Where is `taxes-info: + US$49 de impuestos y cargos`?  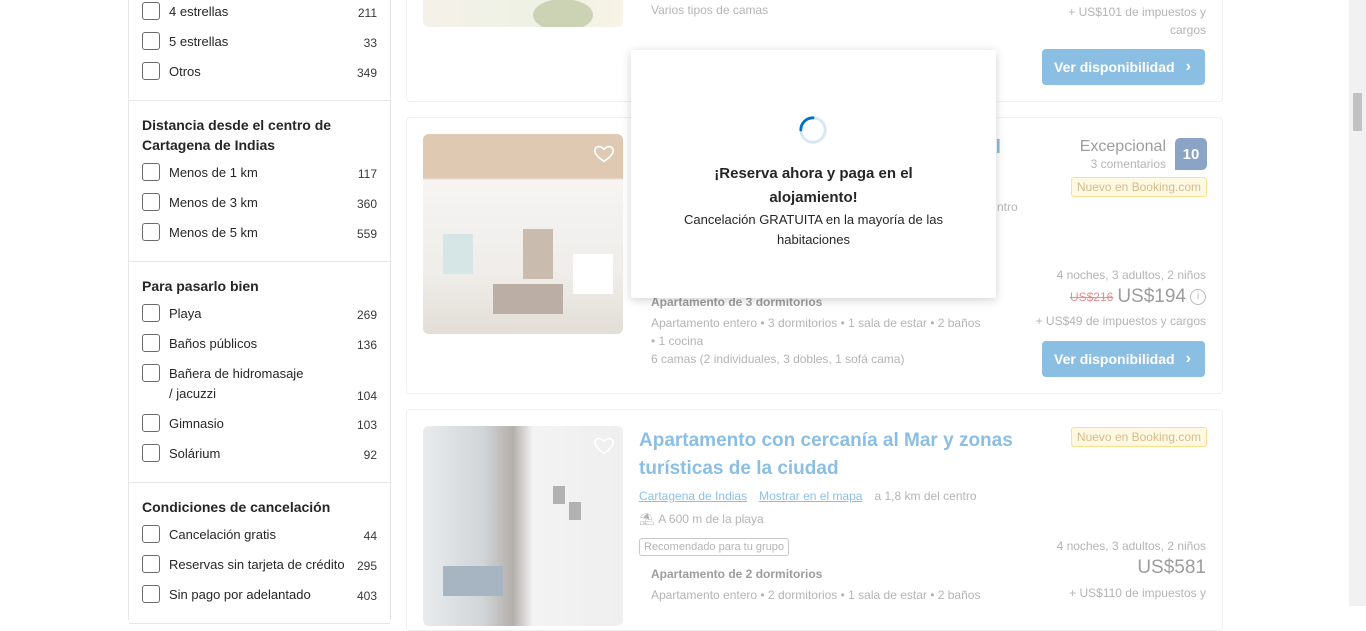
taxes-info: + US$49 de impuestos y cargos is located at coordinates (1120, 321).